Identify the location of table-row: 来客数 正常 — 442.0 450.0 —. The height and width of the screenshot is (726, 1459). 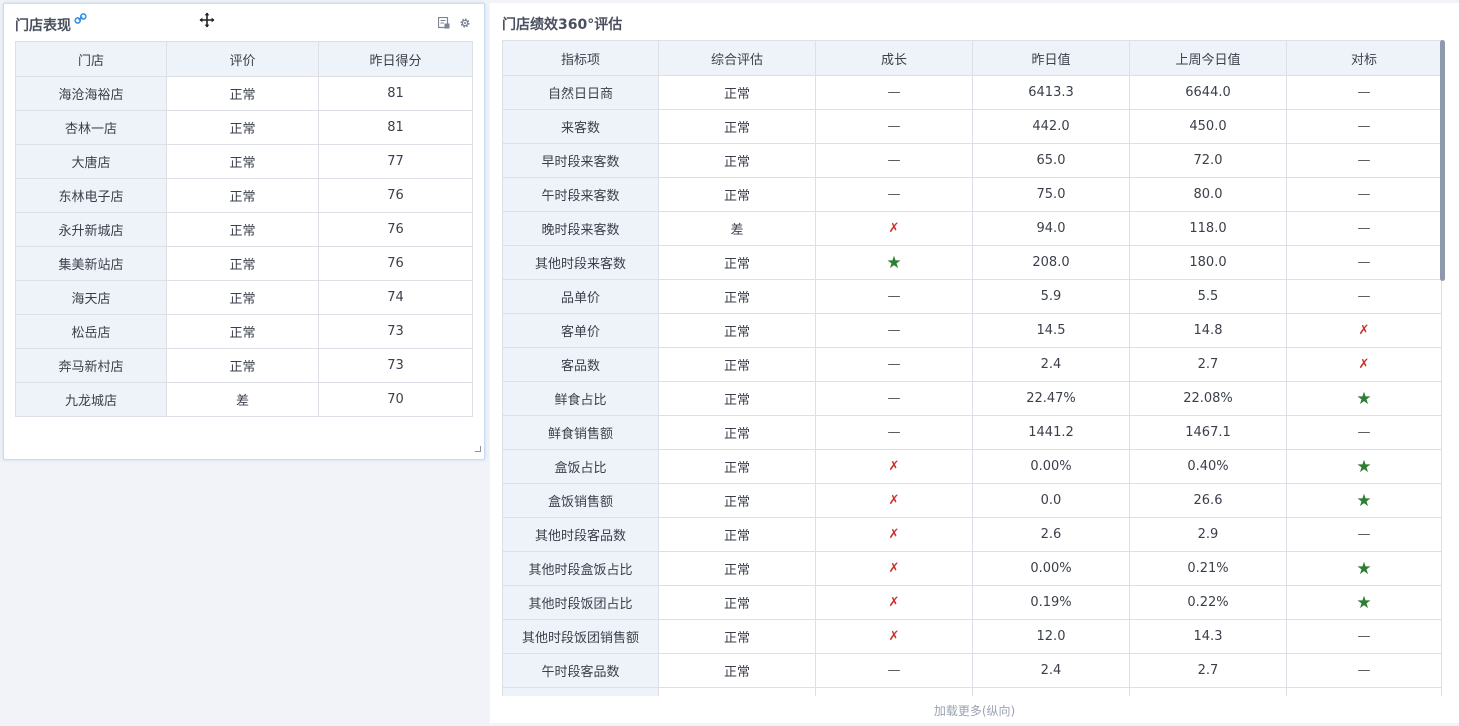
(972, 126).